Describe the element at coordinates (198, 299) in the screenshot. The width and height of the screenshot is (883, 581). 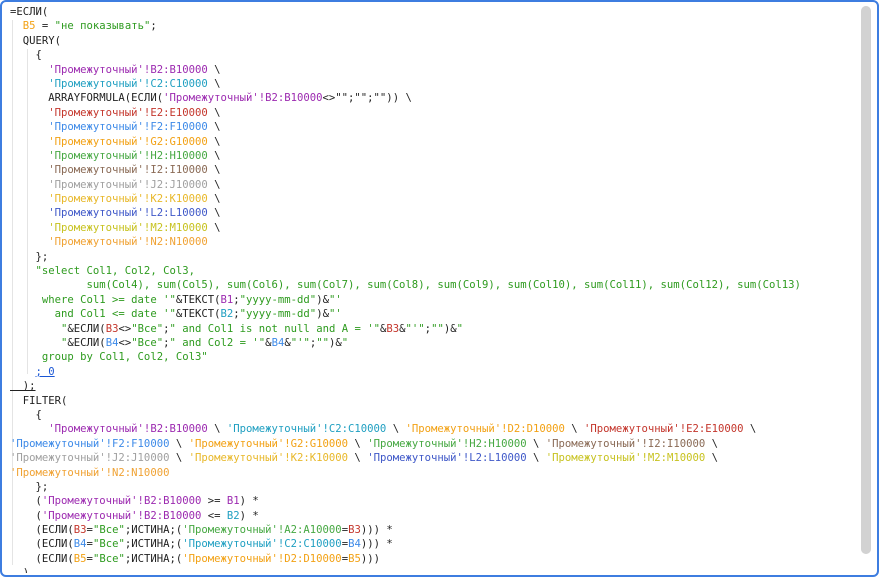
I see `code-token: &ТЕКСТ(` at that location.